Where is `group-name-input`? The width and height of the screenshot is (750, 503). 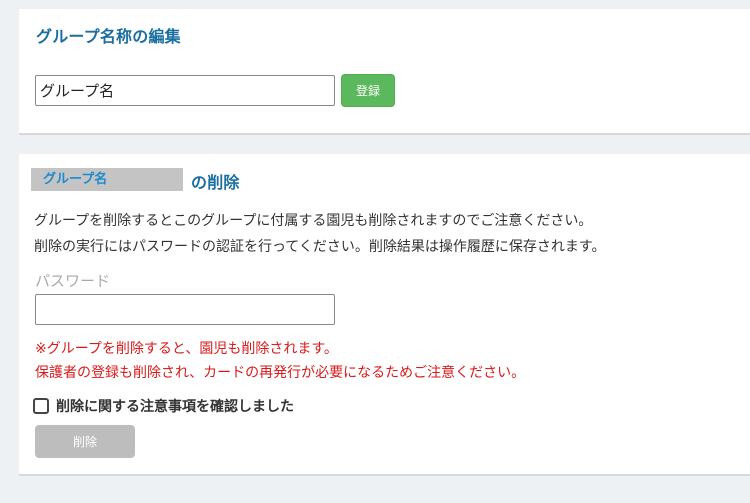 group-name-input is located at coordinates (185, 90).